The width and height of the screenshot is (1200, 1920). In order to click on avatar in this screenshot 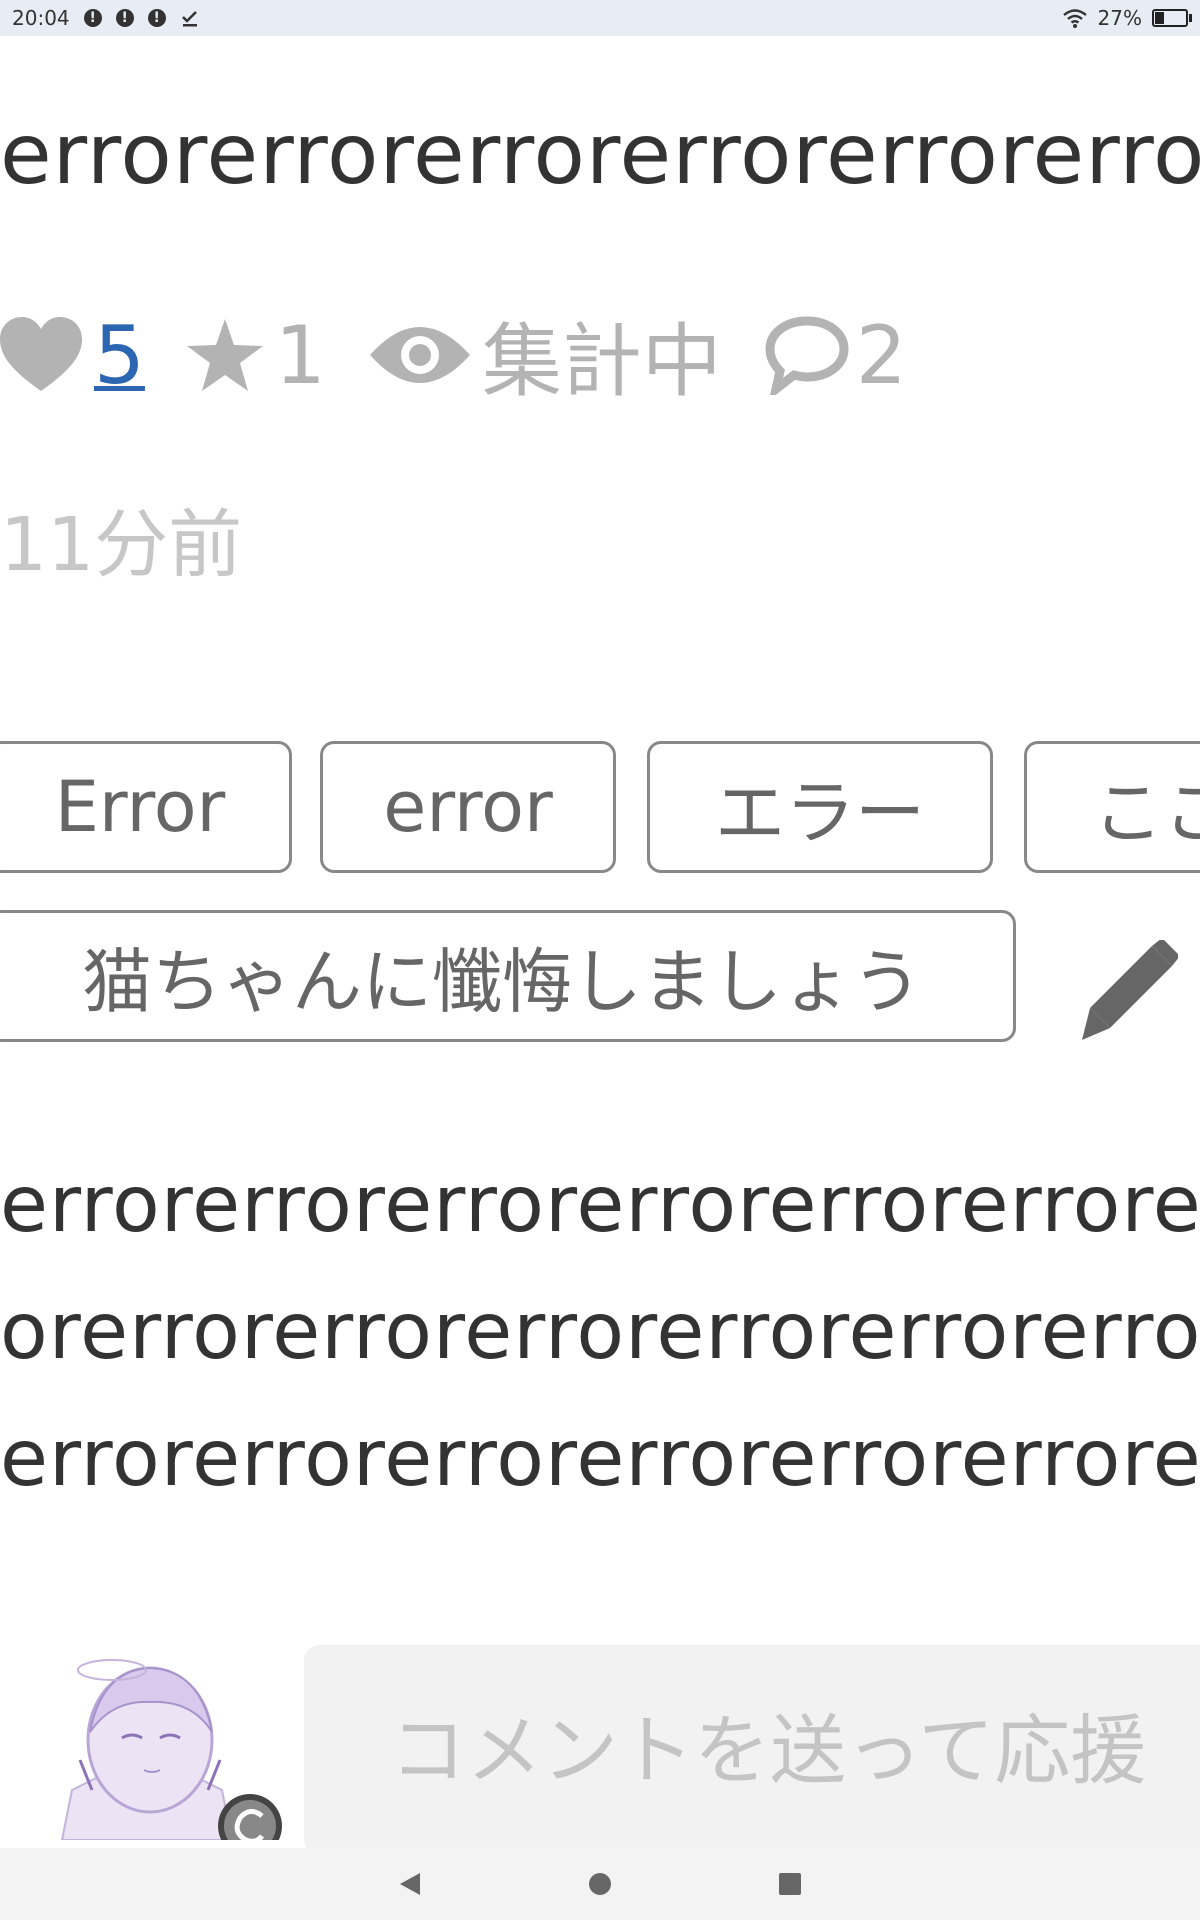, I will do `click(160, 1740)`.